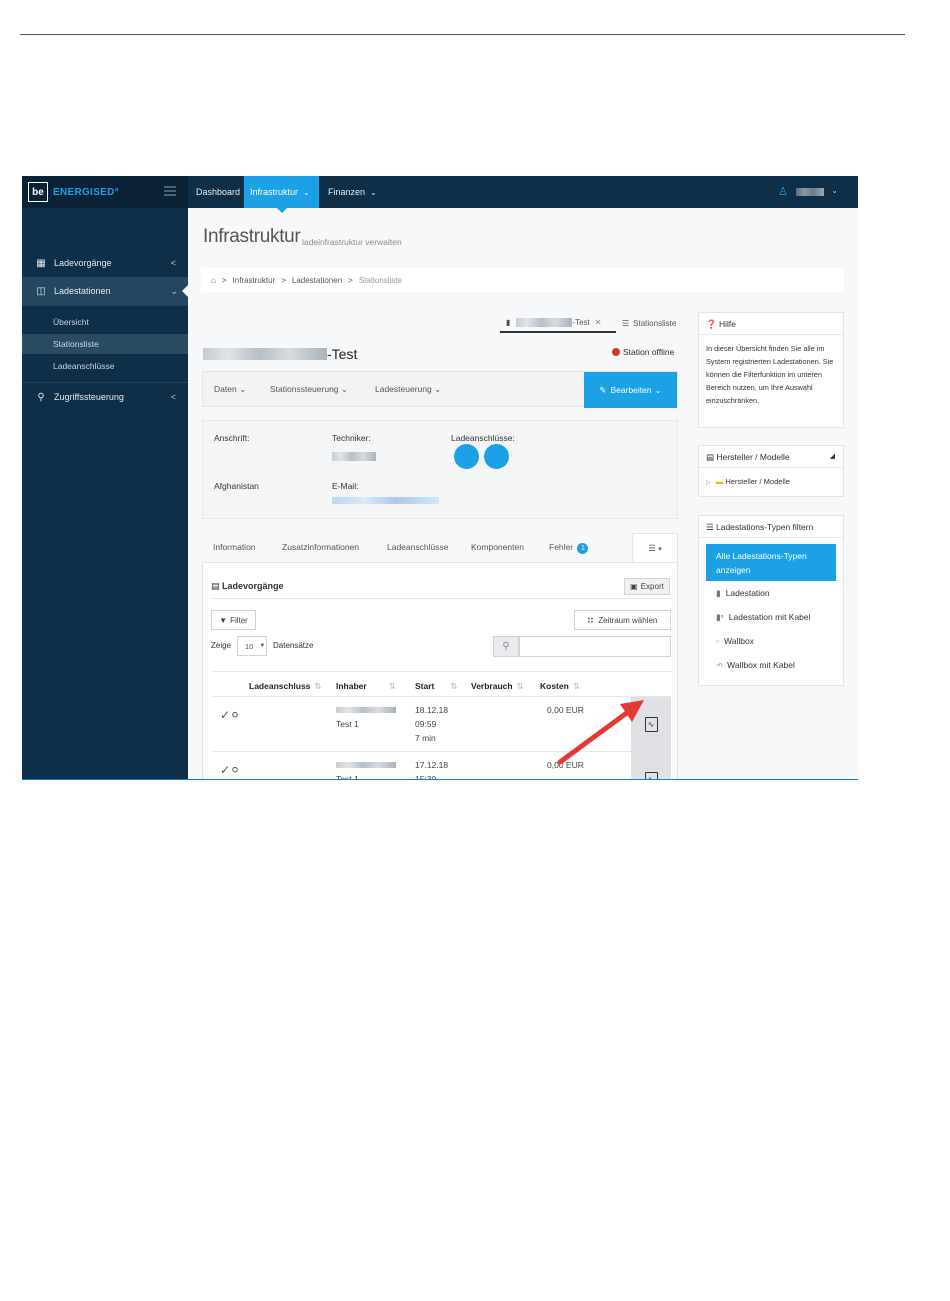 This screenshot has height=1301, width=950. I want to click on tab-komponenten: Komponenten, so click(497, 547).